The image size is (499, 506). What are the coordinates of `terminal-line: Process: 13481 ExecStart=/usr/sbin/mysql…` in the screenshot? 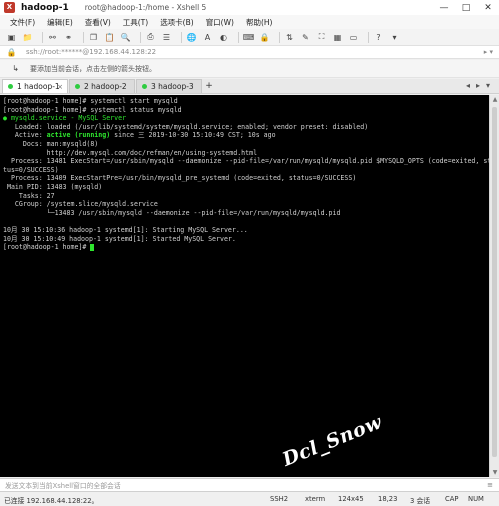 It's located at (246, 161).